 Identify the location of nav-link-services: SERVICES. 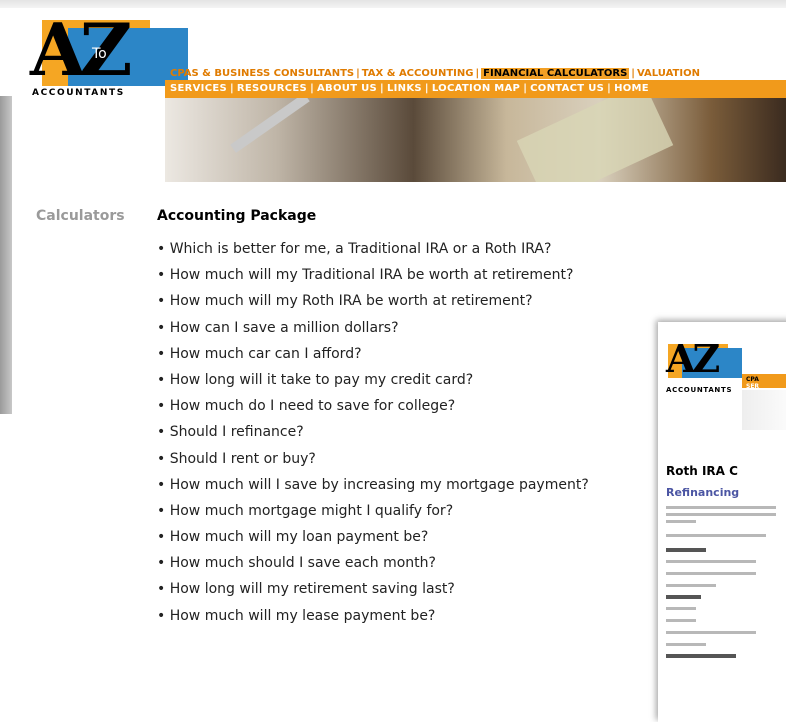
(198, 88).